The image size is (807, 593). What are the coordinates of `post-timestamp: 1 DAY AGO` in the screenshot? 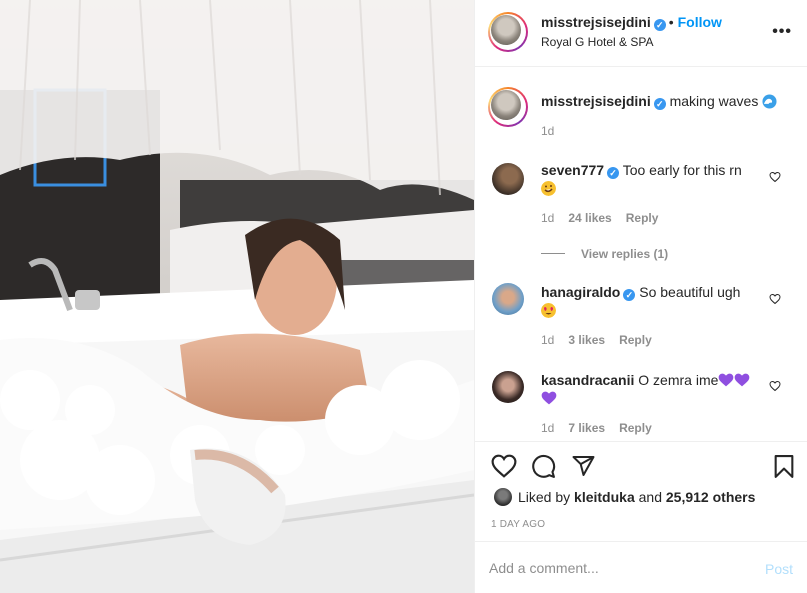 It's located at (518, 524).